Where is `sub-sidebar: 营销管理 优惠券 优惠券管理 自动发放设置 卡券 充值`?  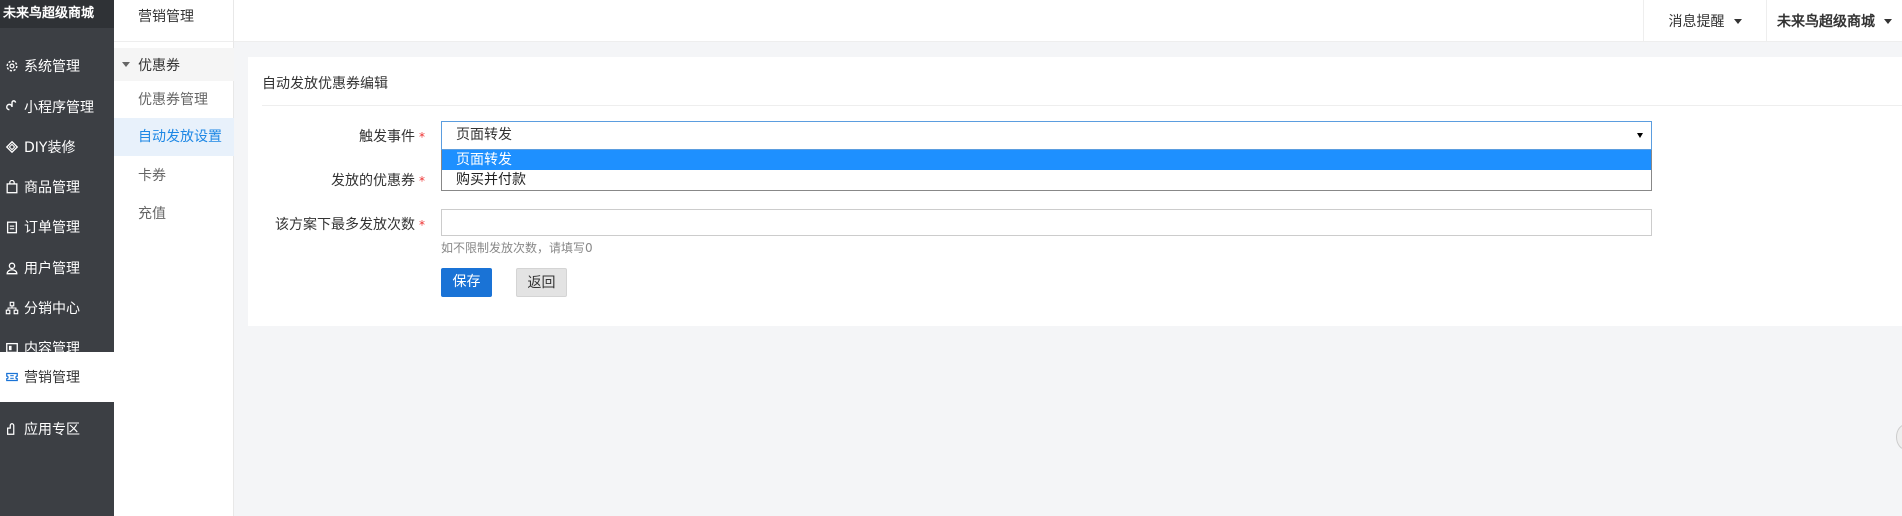
sub-sidebar: 营销管理 优惠券 优惠券管理 自动发放设置 卡券 充值 is located at coordinates (174, 258).